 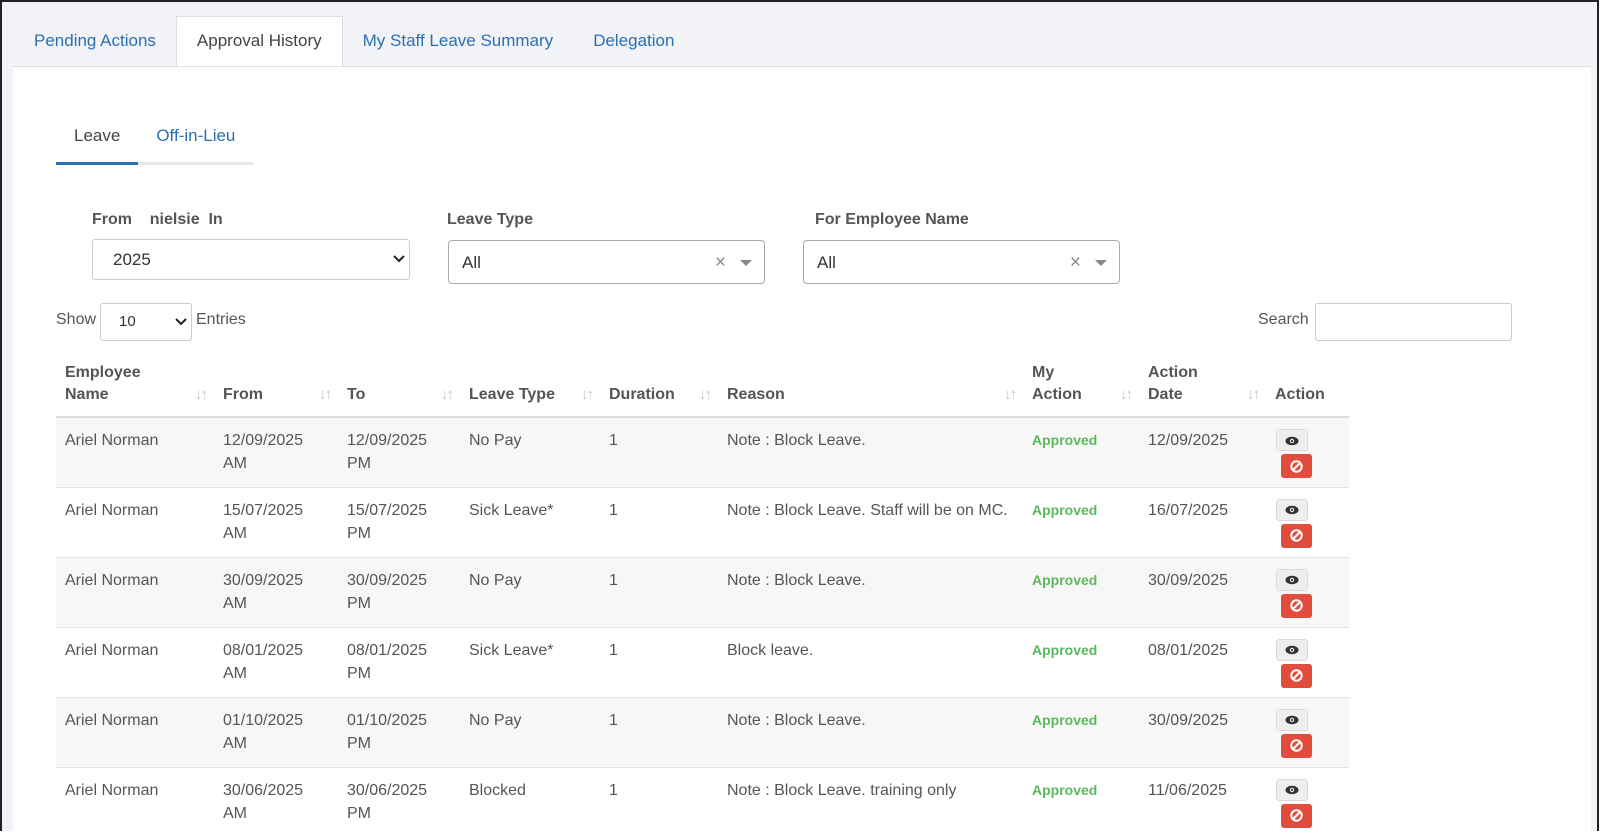 What do you see at coordinates (1173, 383) in the screenshot?
I see `col-label: Action Date` at bounding box center [1173, 383].